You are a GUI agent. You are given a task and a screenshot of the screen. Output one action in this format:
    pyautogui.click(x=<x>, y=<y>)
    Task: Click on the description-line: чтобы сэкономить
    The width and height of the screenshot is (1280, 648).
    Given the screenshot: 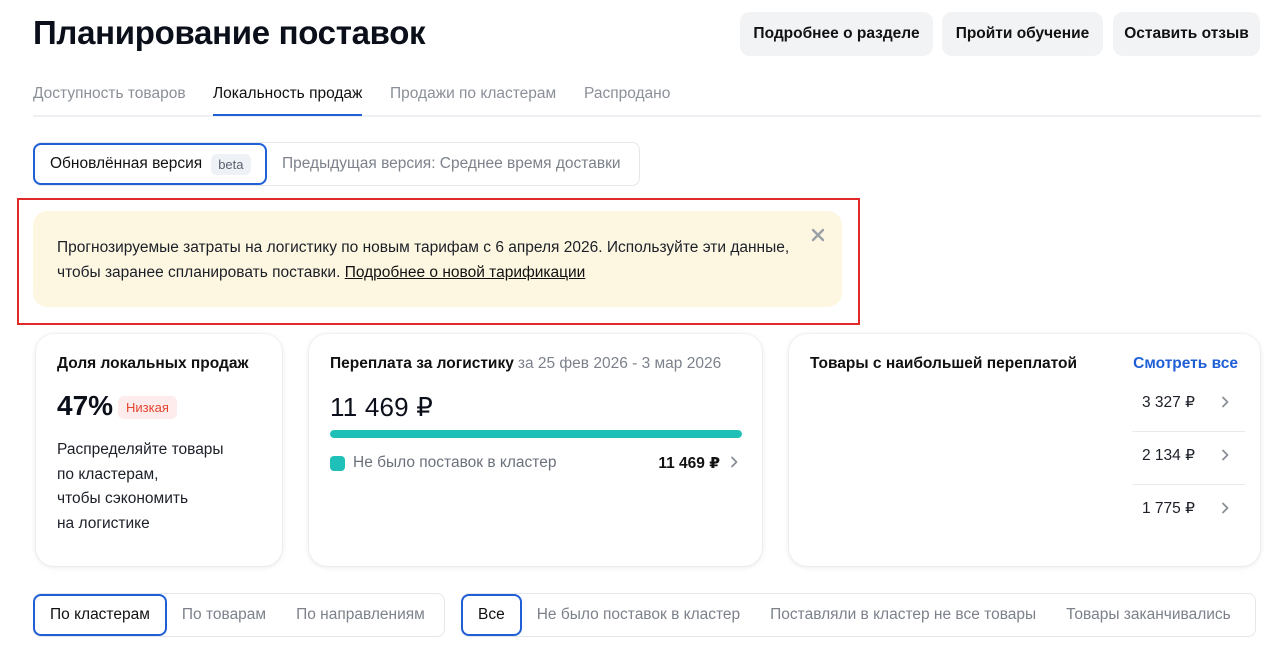 What is the action you would take?
    pyautogui.click(x=123, y=498)
    